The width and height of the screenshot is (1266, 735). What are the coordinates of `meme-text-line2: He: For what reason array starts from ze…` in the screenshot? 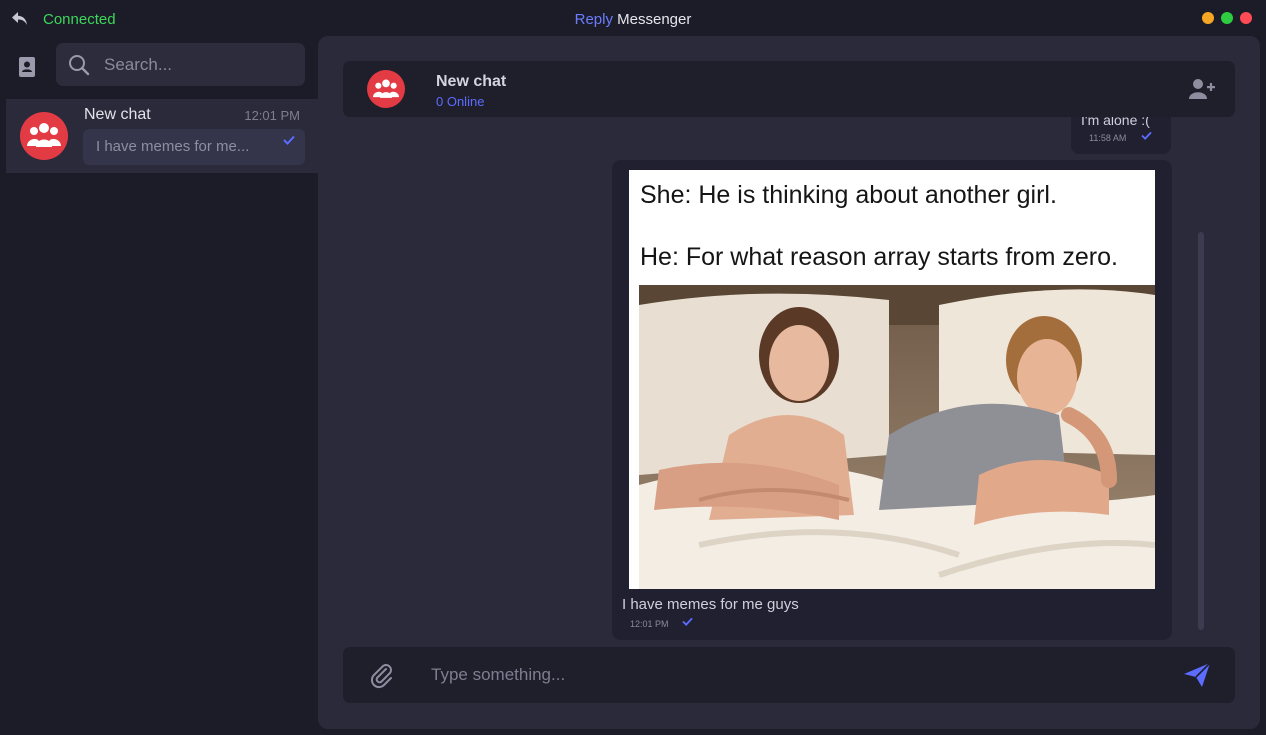 It's located at (879, 257).